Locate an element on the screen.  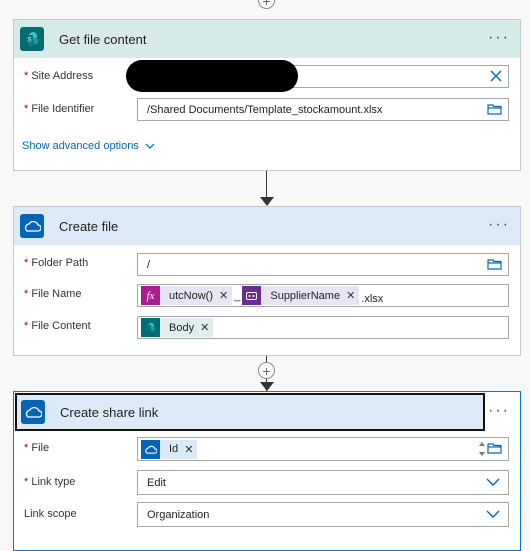
link-scope-value: Organization is located at coordinates (178, 514).